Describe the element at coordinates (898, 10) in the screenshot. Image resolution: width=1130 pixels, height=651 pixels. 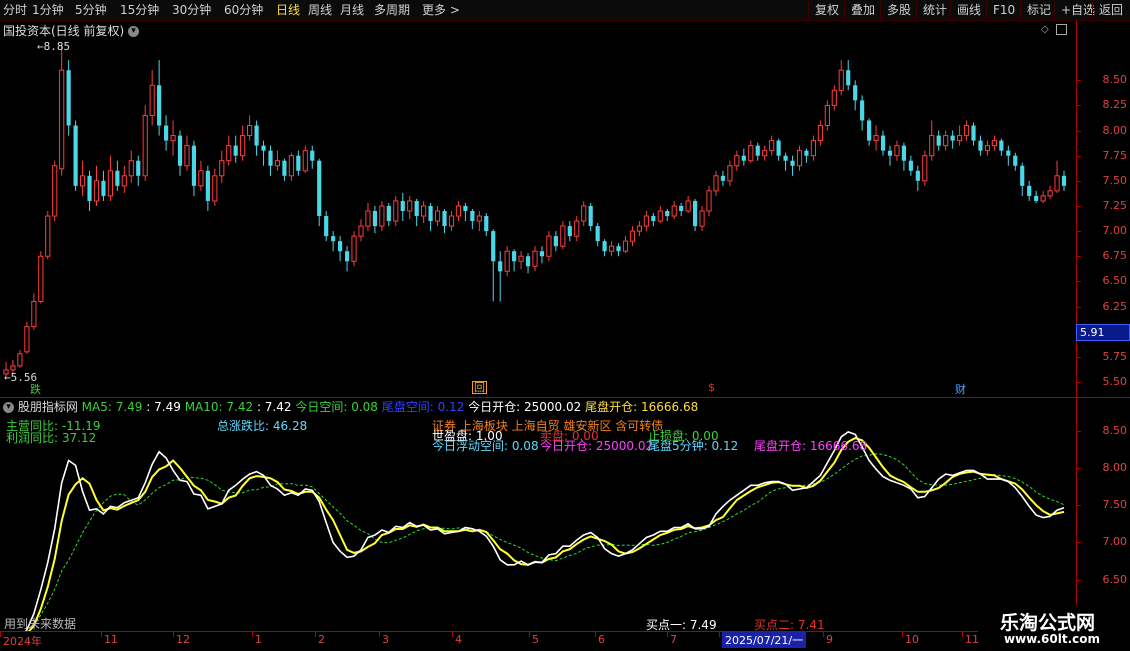
I see `multi-stock-button: 多股` at that location.